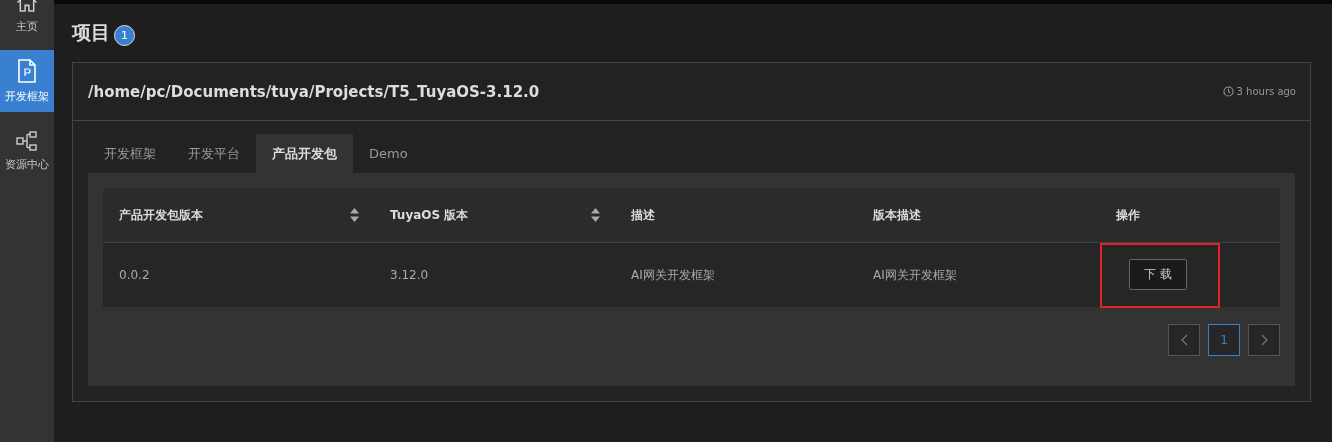  Describe the element at coordinates (643, 215) in the screenshot. I see `column-header: 描述` at that location.